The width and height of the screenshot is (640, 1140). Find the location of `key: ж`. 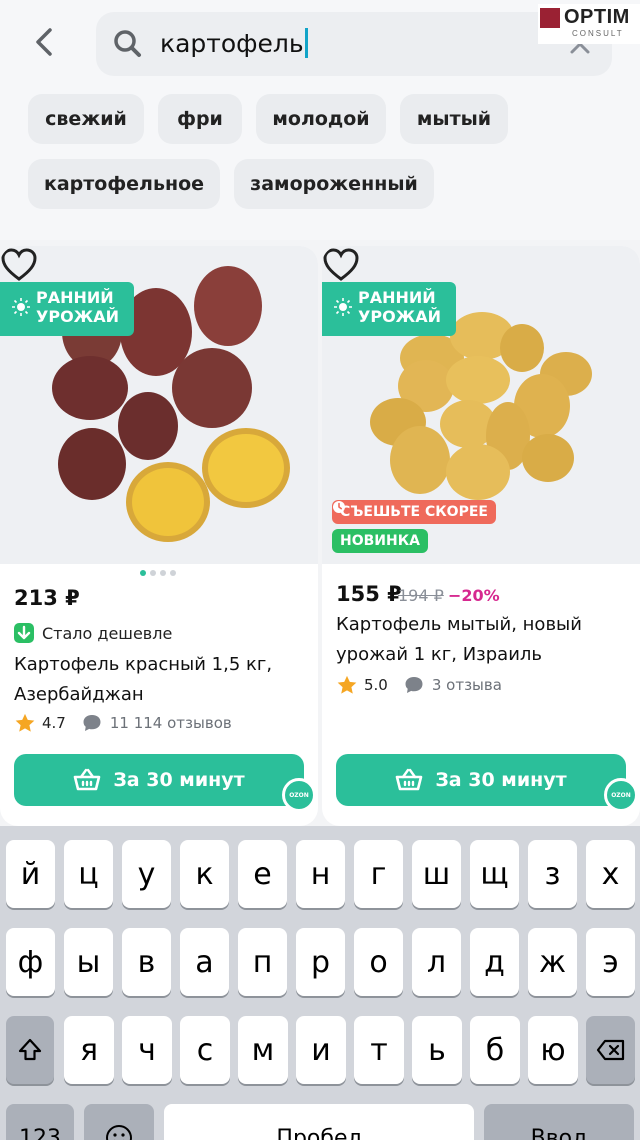

key: ж is located at coordinates (552, 962).